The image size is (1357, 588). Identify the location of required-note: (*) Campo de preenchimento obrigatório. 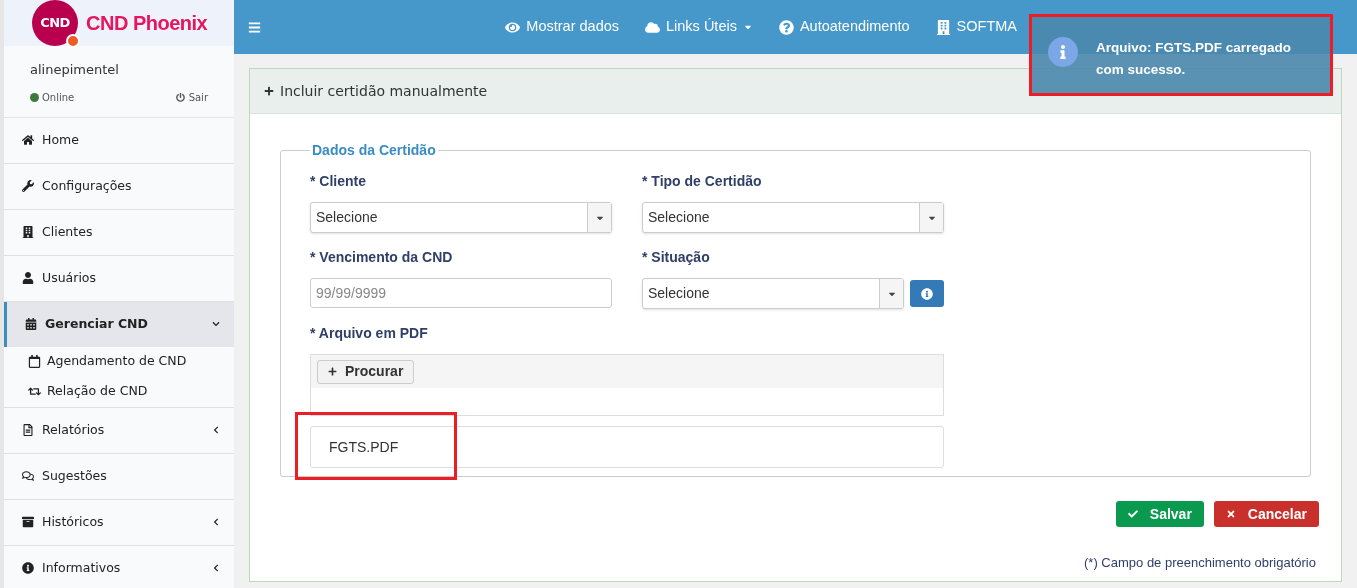
(1200, 563).